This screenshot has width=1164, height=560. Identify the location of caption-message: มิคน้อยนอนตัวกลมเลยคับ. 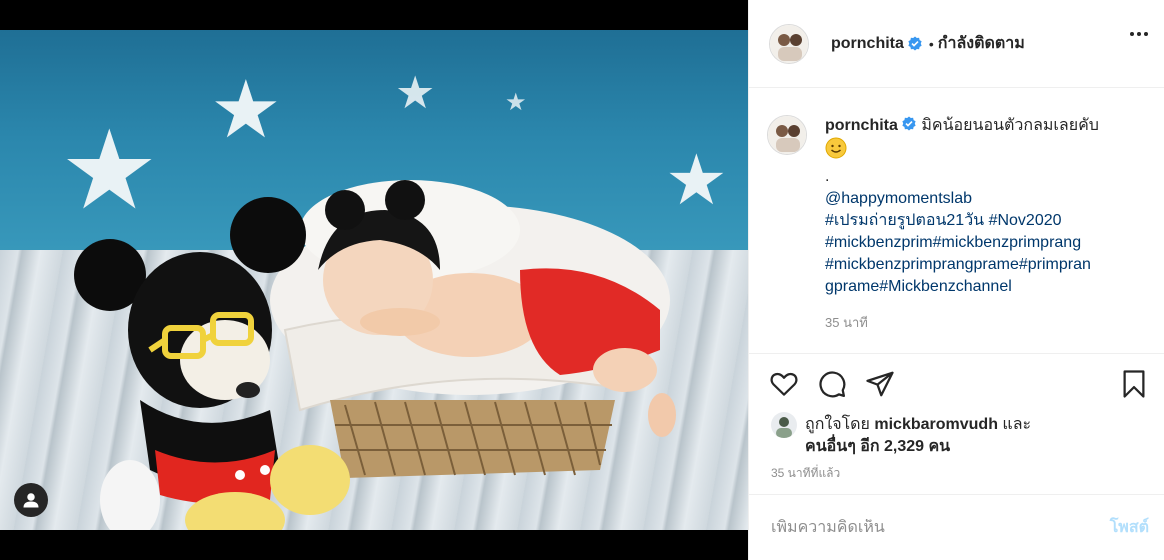
(1010, 125).